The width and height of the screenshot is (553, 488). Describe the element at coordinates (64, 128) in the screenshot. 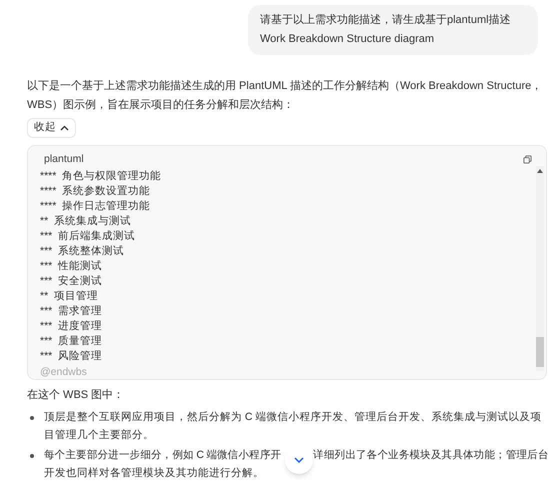

I see `chevron-up-icon` at that location.